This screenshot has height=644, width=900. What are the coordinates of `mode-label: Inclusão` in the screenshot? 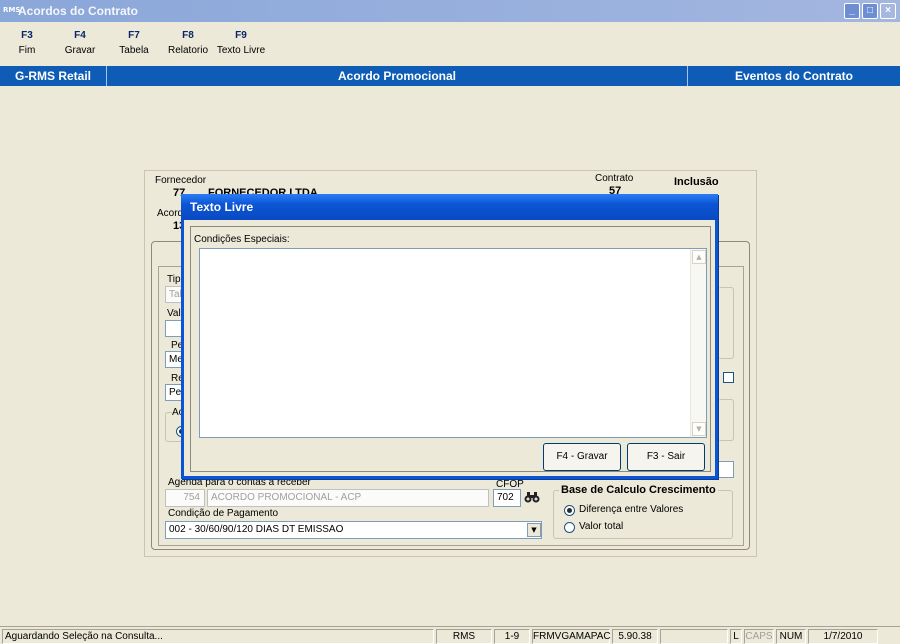 It's located at (696, 182).